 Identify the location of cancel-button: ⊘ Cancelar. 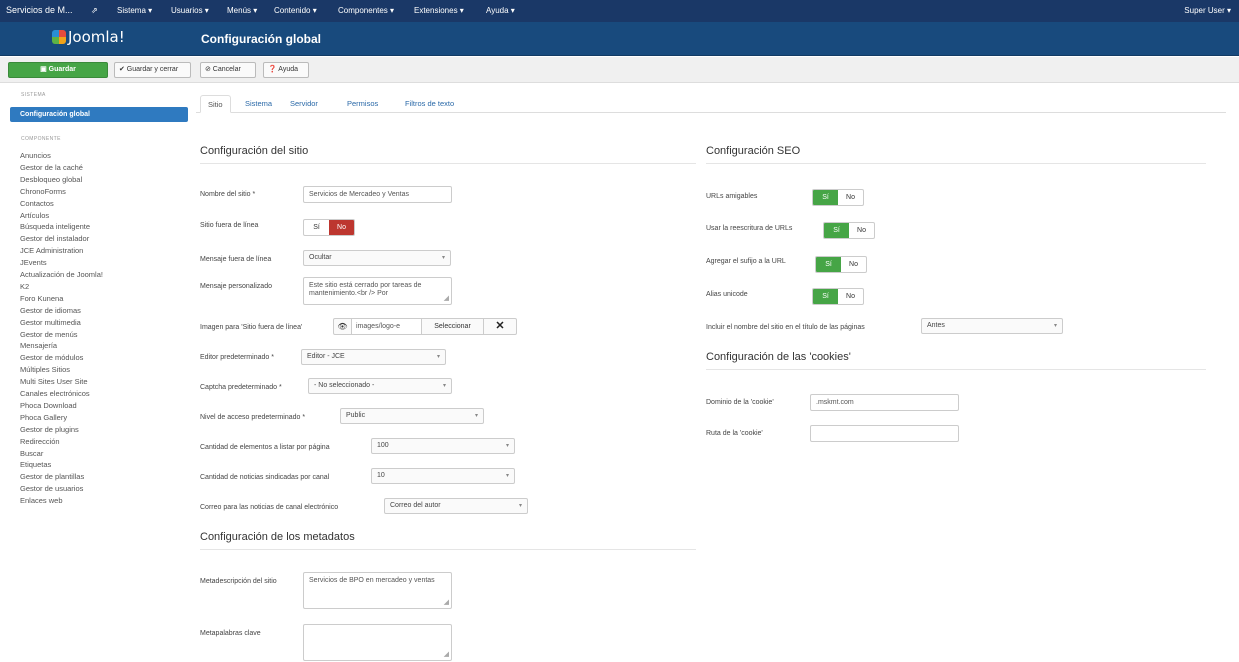
(228, 70).